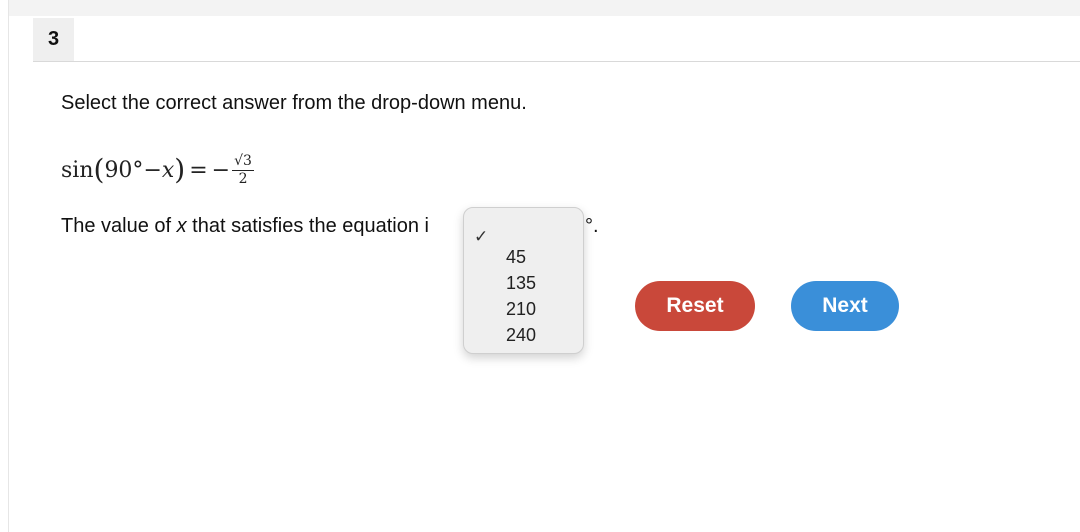 The image size is (1080, 532). Describe the element at coordinates (77, 170) in the screenshot. I see `eq-func: sin` at that location.